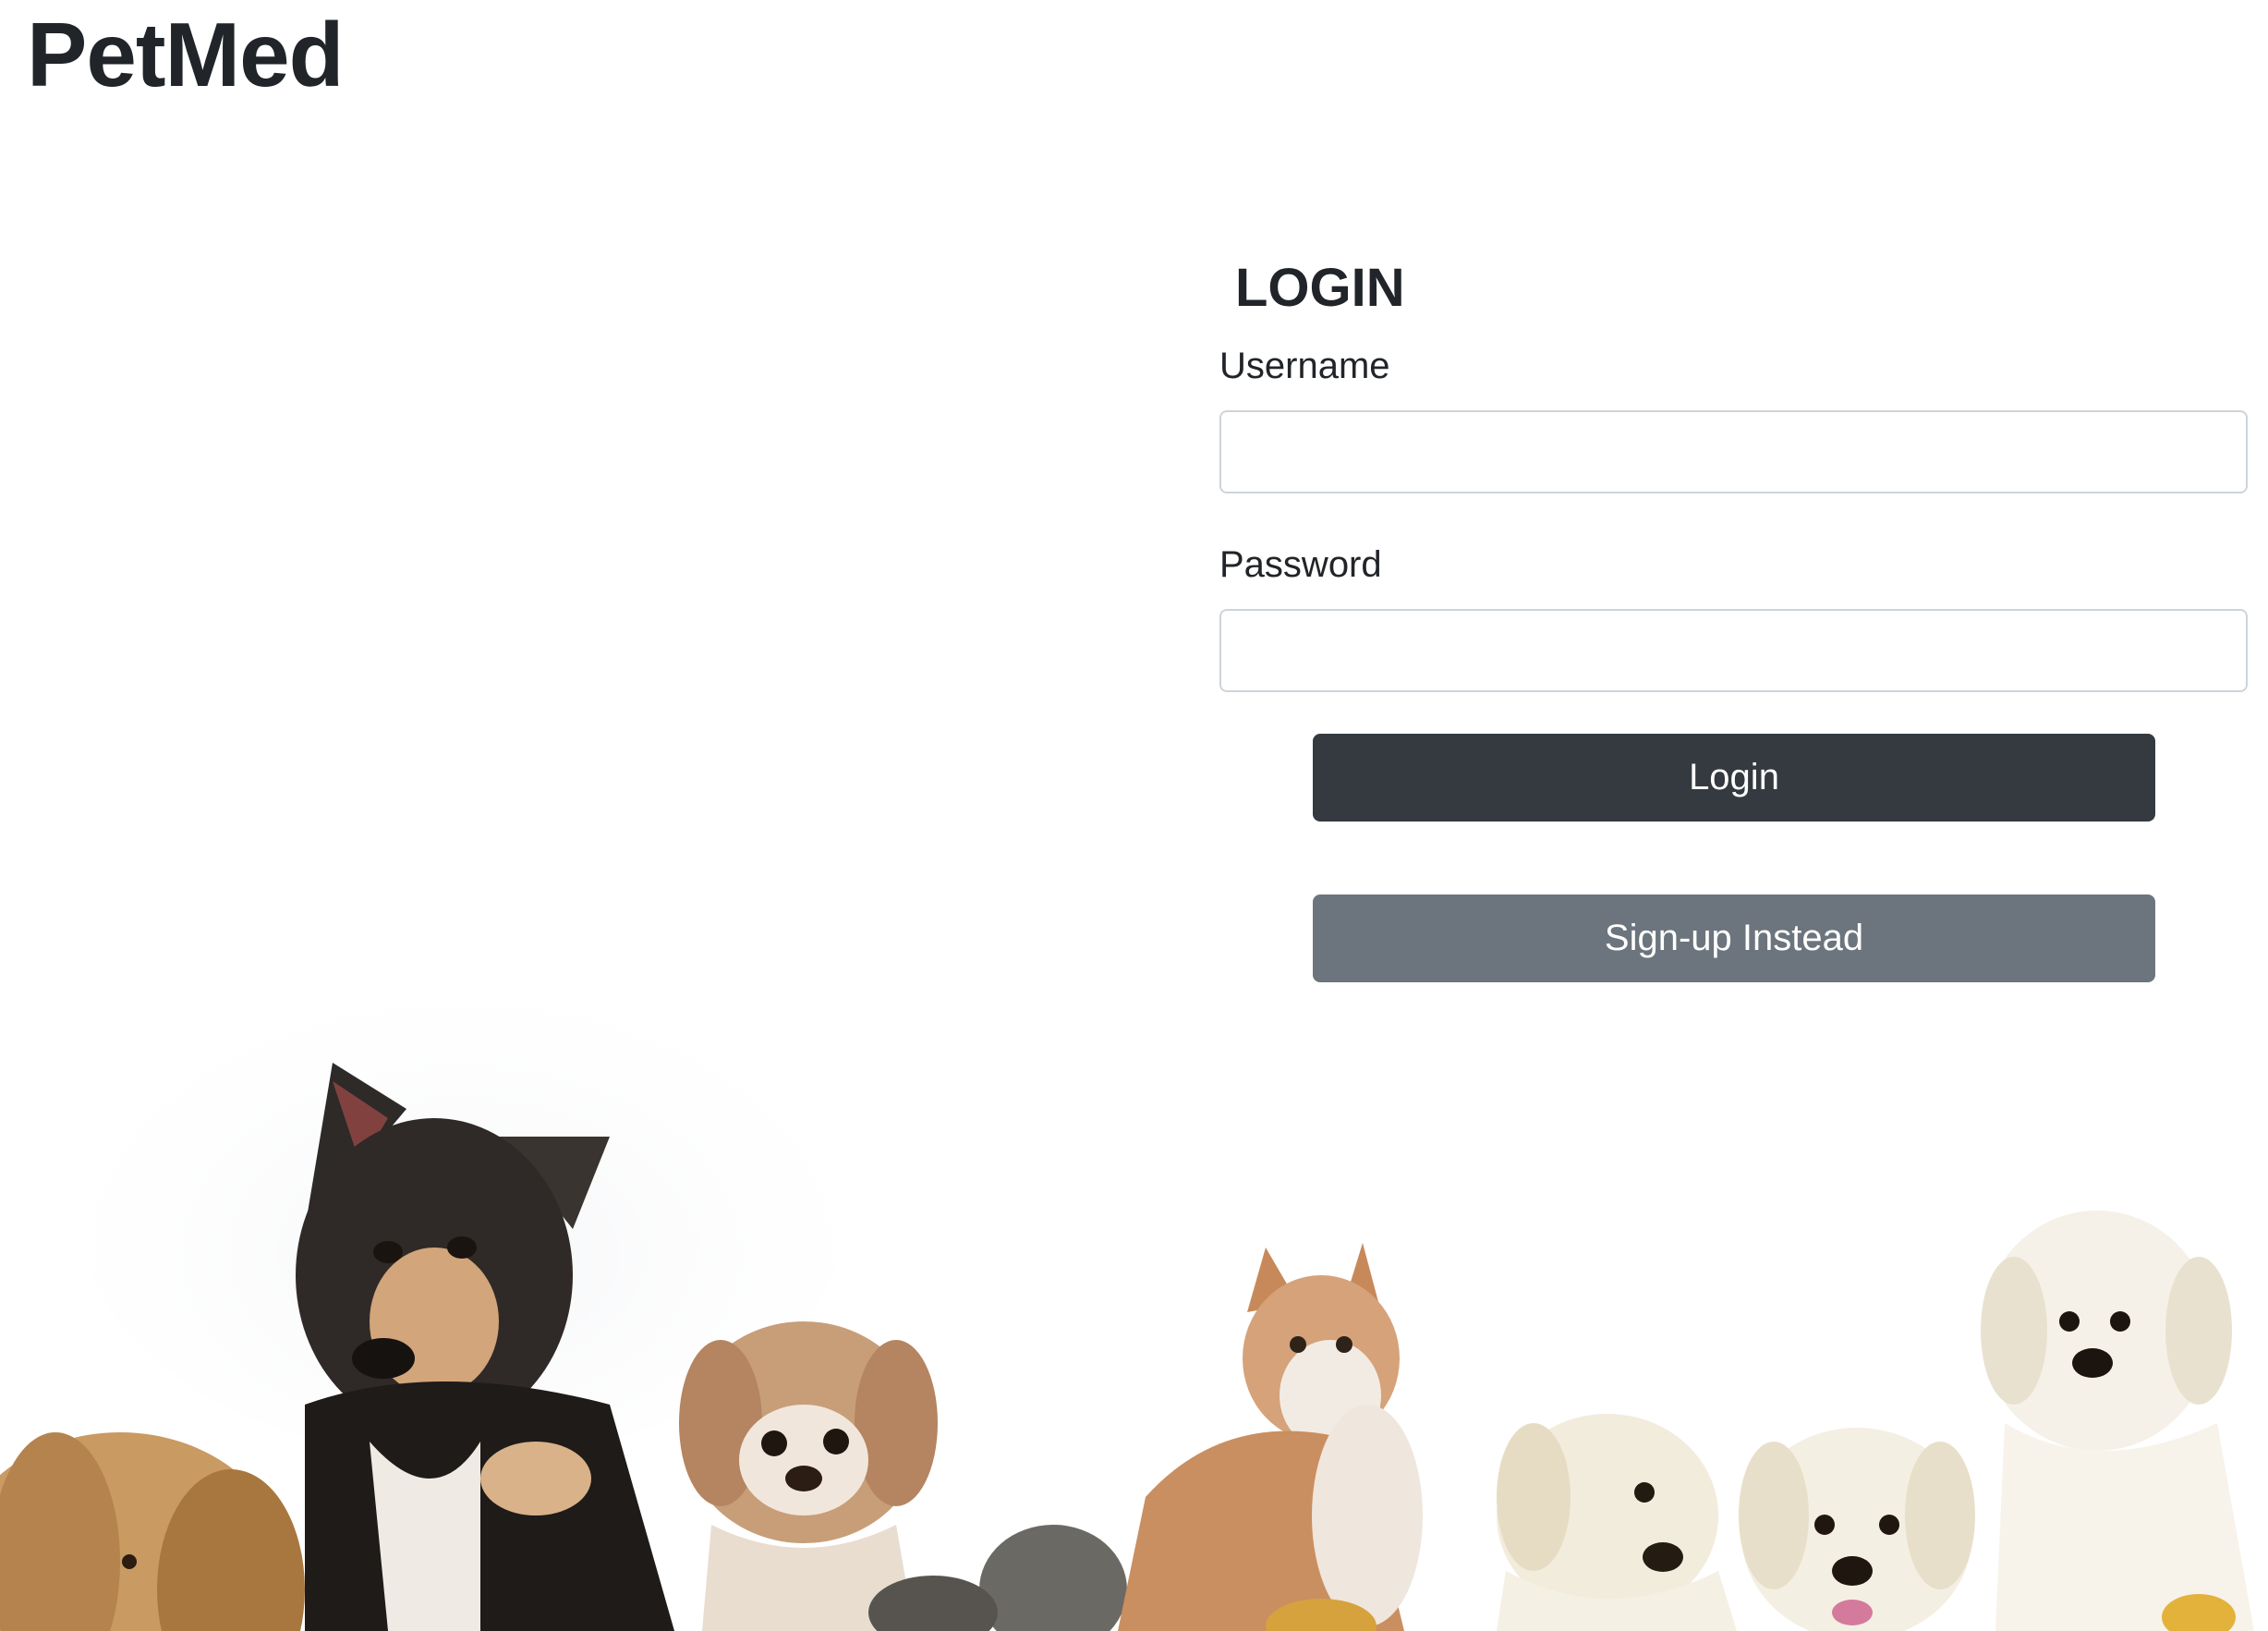 The width and height of the screenshot is (2268, 1631). I want to click on grey-kitten-figure, so click(998, 1578).